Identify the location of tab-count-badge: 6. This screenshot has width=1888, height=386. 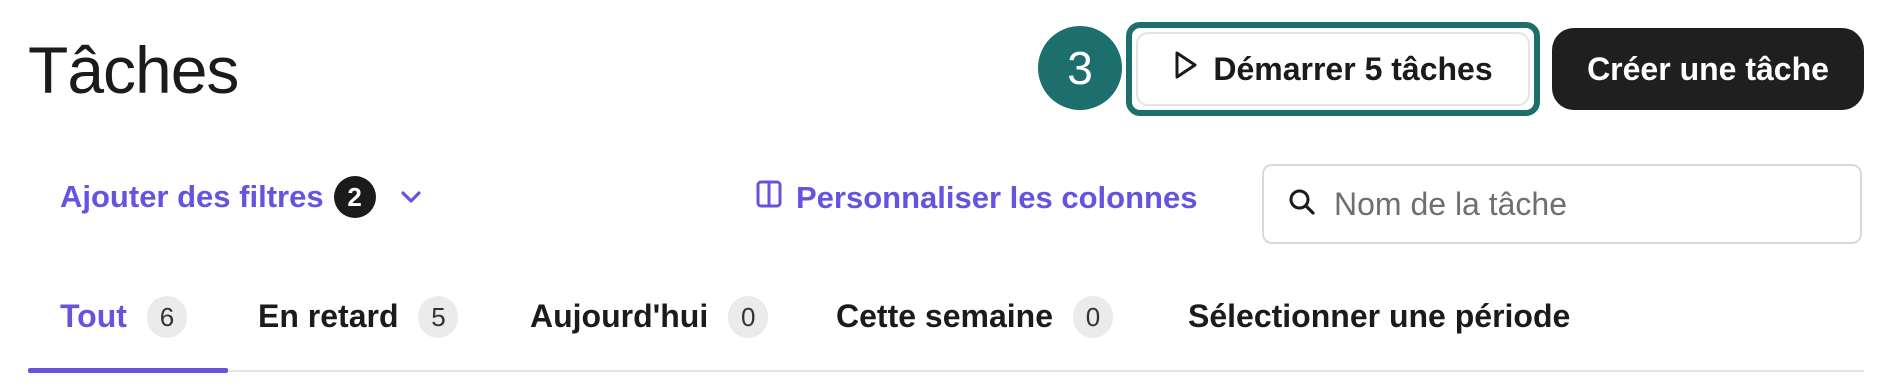
(166, 317).